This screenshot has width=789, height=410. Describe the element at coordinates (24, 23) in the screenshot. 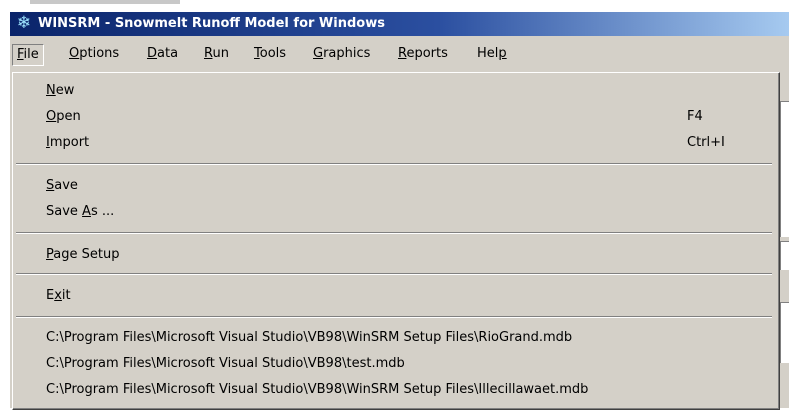

I see `snowflake-icon: ❄` at that location.